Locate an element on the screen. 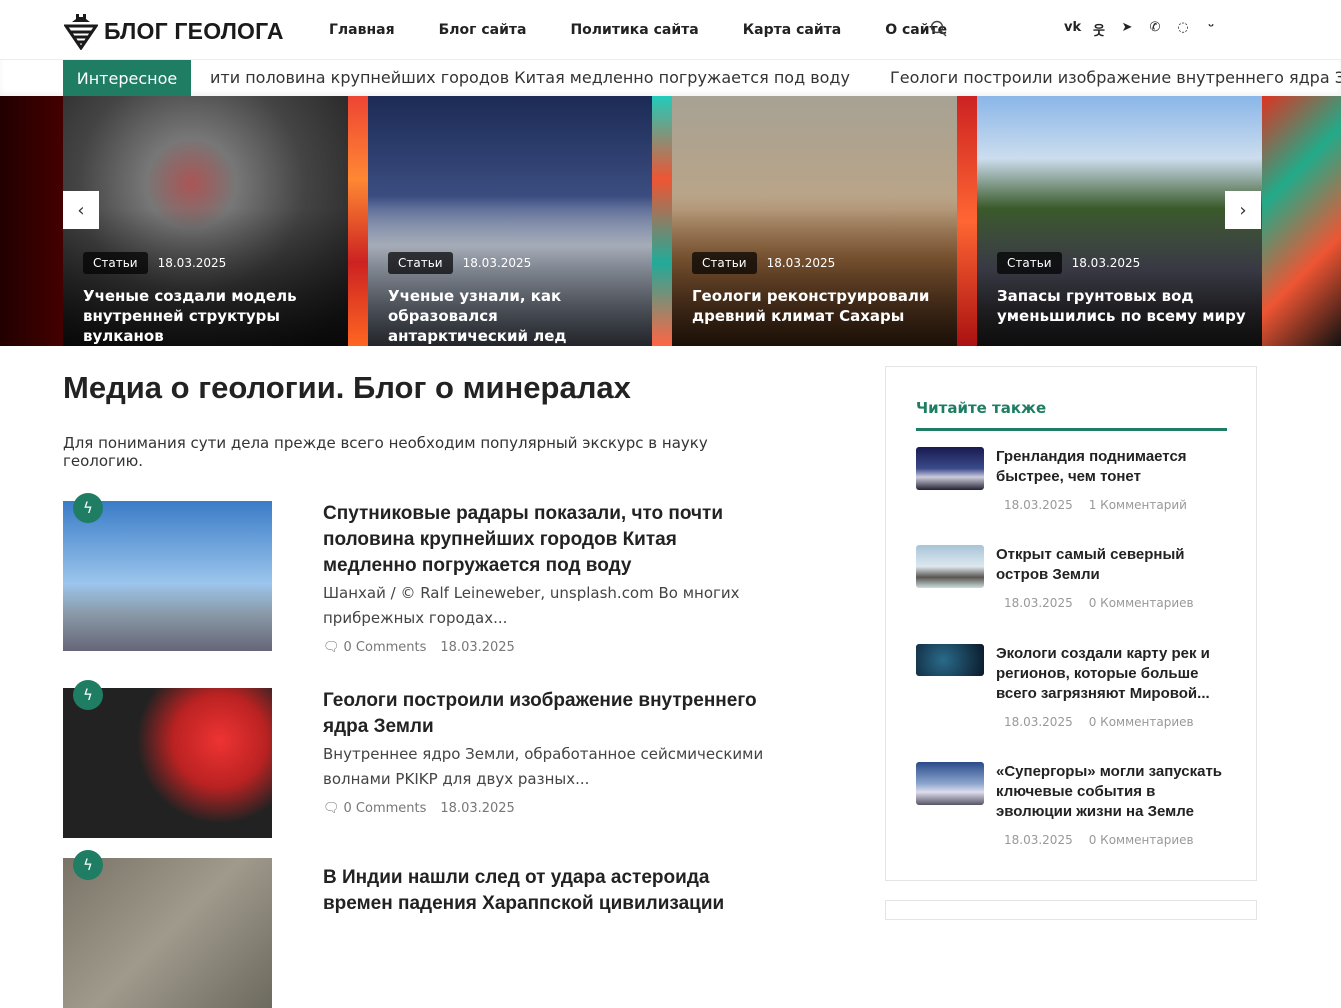  telegram-icon: ➤ is located at coordinates (1127, 29).